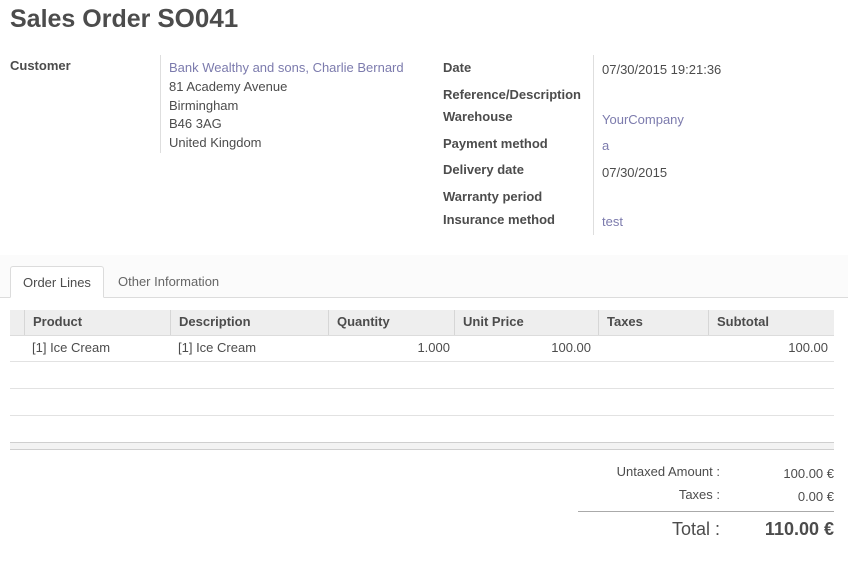 Image resolution: width=848 pixels, height=572 pixels. I want to click on payment-method-label: Payment method, so click(495, 143).